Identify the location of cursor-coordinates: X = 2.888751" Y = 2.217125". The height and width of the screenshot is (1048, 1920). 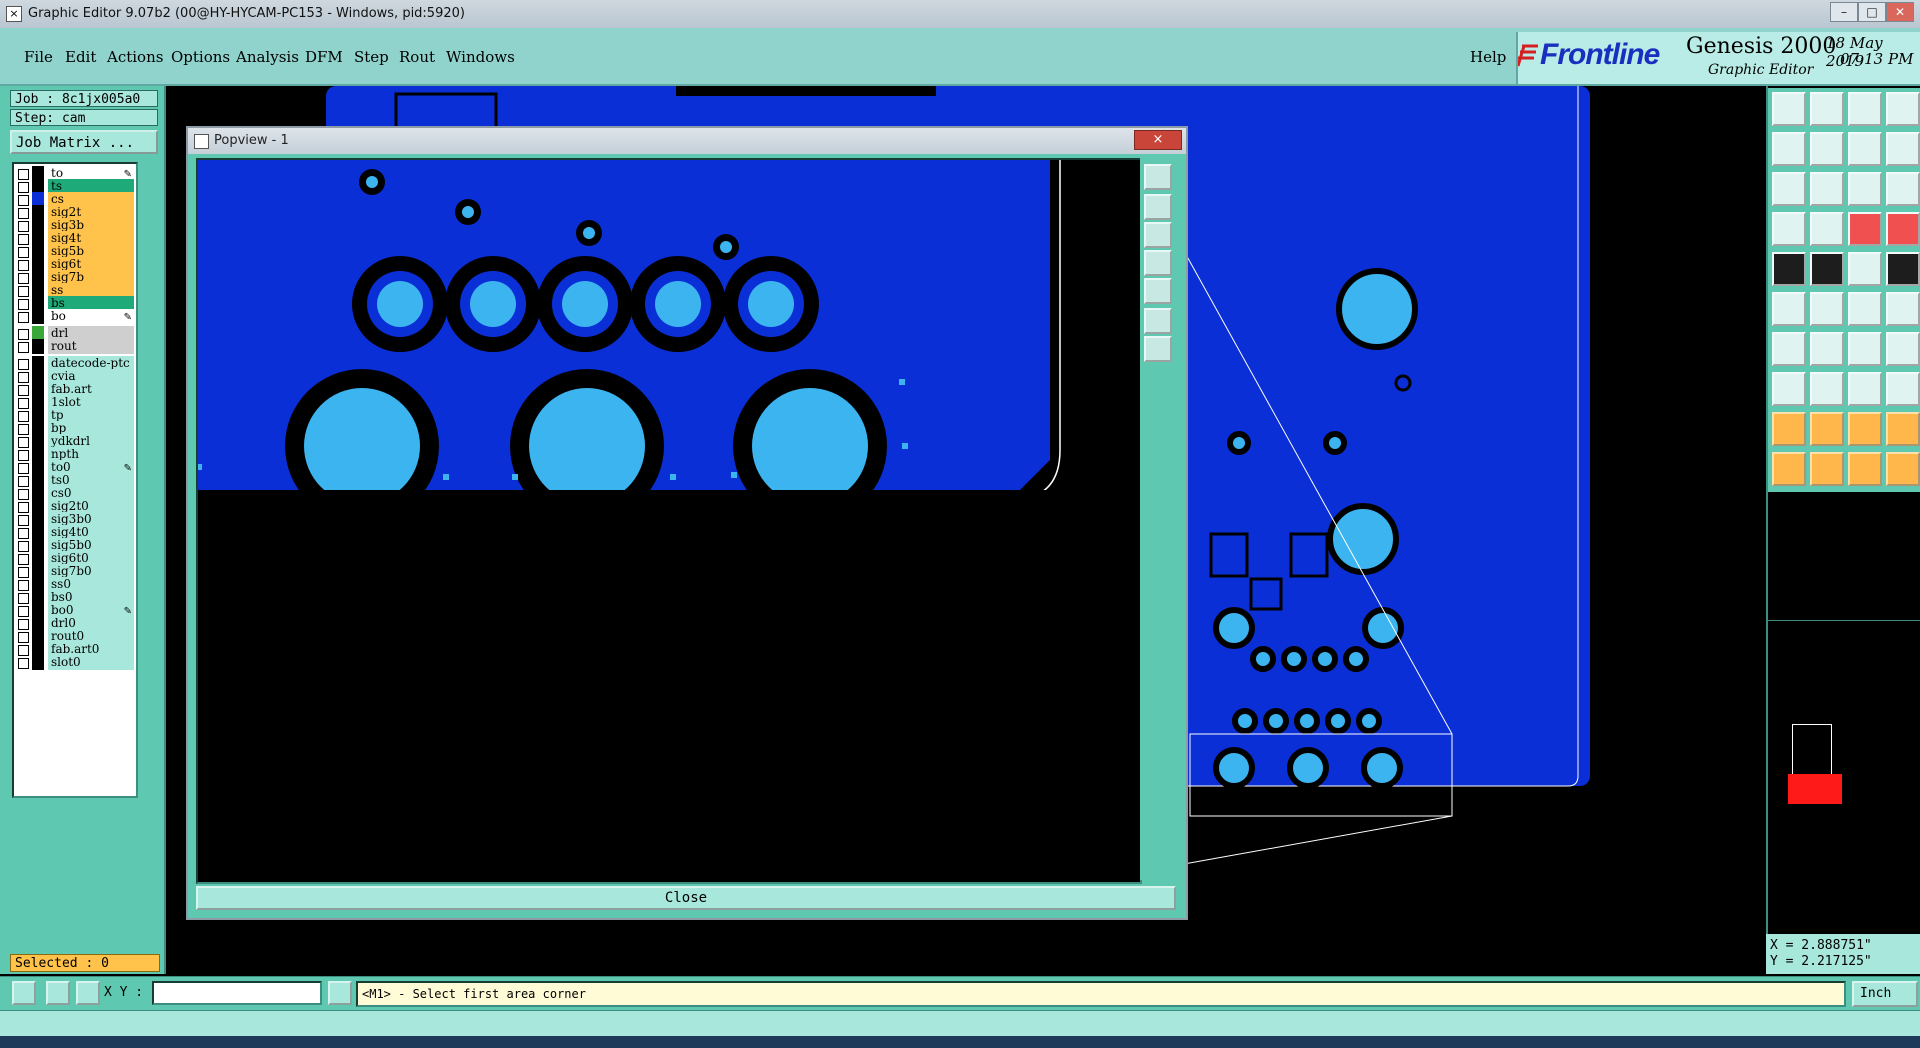
(1843, 954).